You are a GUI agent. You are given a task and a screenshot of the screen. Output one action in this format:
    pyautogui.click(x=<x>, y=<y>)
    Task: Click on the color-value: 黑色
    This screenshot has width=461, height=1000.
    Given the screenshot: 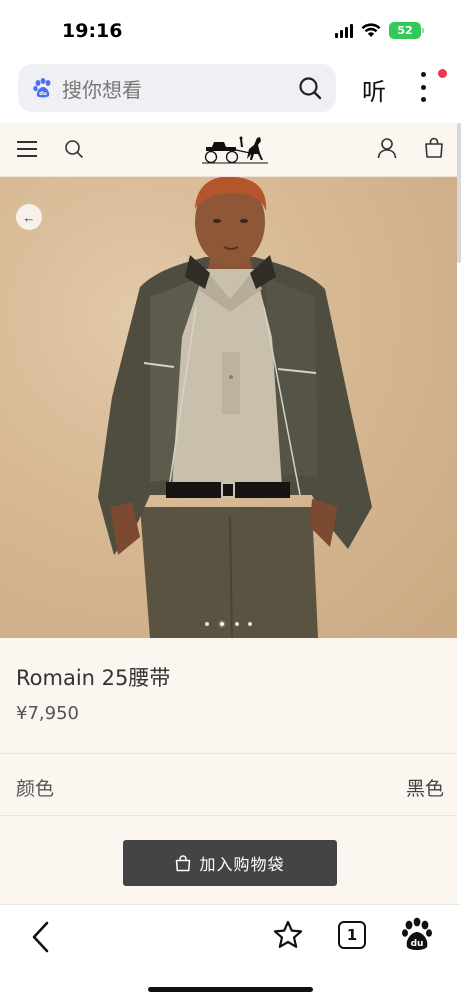 What is the action you would take?
    pyautogui.click(x=424, y=789)
    